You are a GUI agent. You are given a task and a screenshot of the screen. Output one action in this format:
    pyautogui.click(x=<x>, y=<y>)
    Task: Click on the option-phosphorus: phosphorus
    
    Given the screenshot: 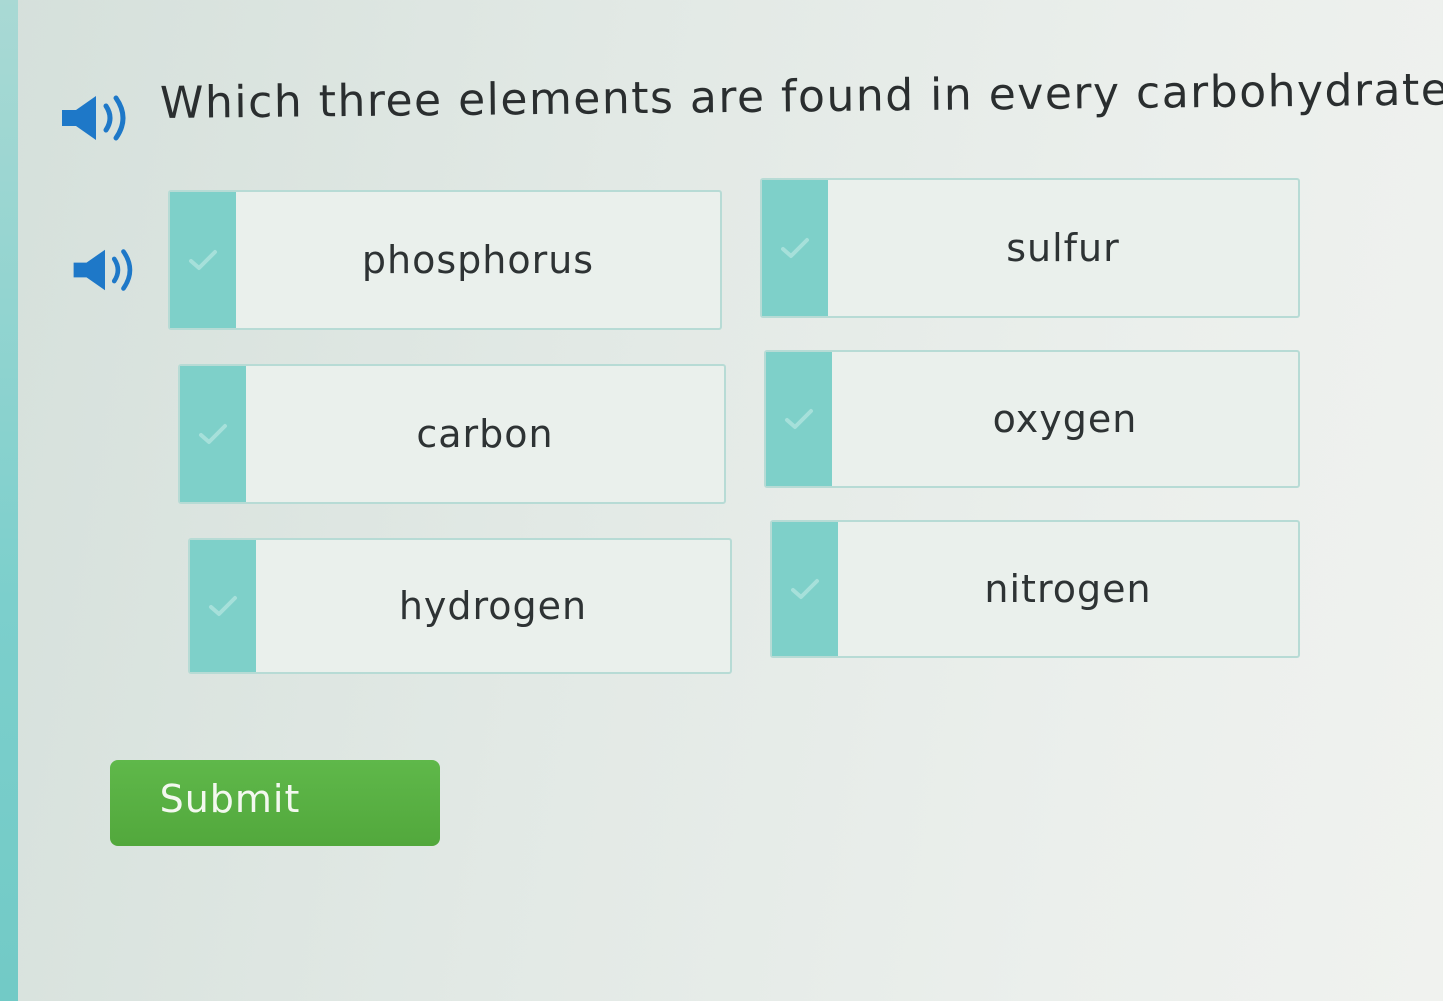 What is the action you would take?
    pyautogui.click(x=445, y=260)
    